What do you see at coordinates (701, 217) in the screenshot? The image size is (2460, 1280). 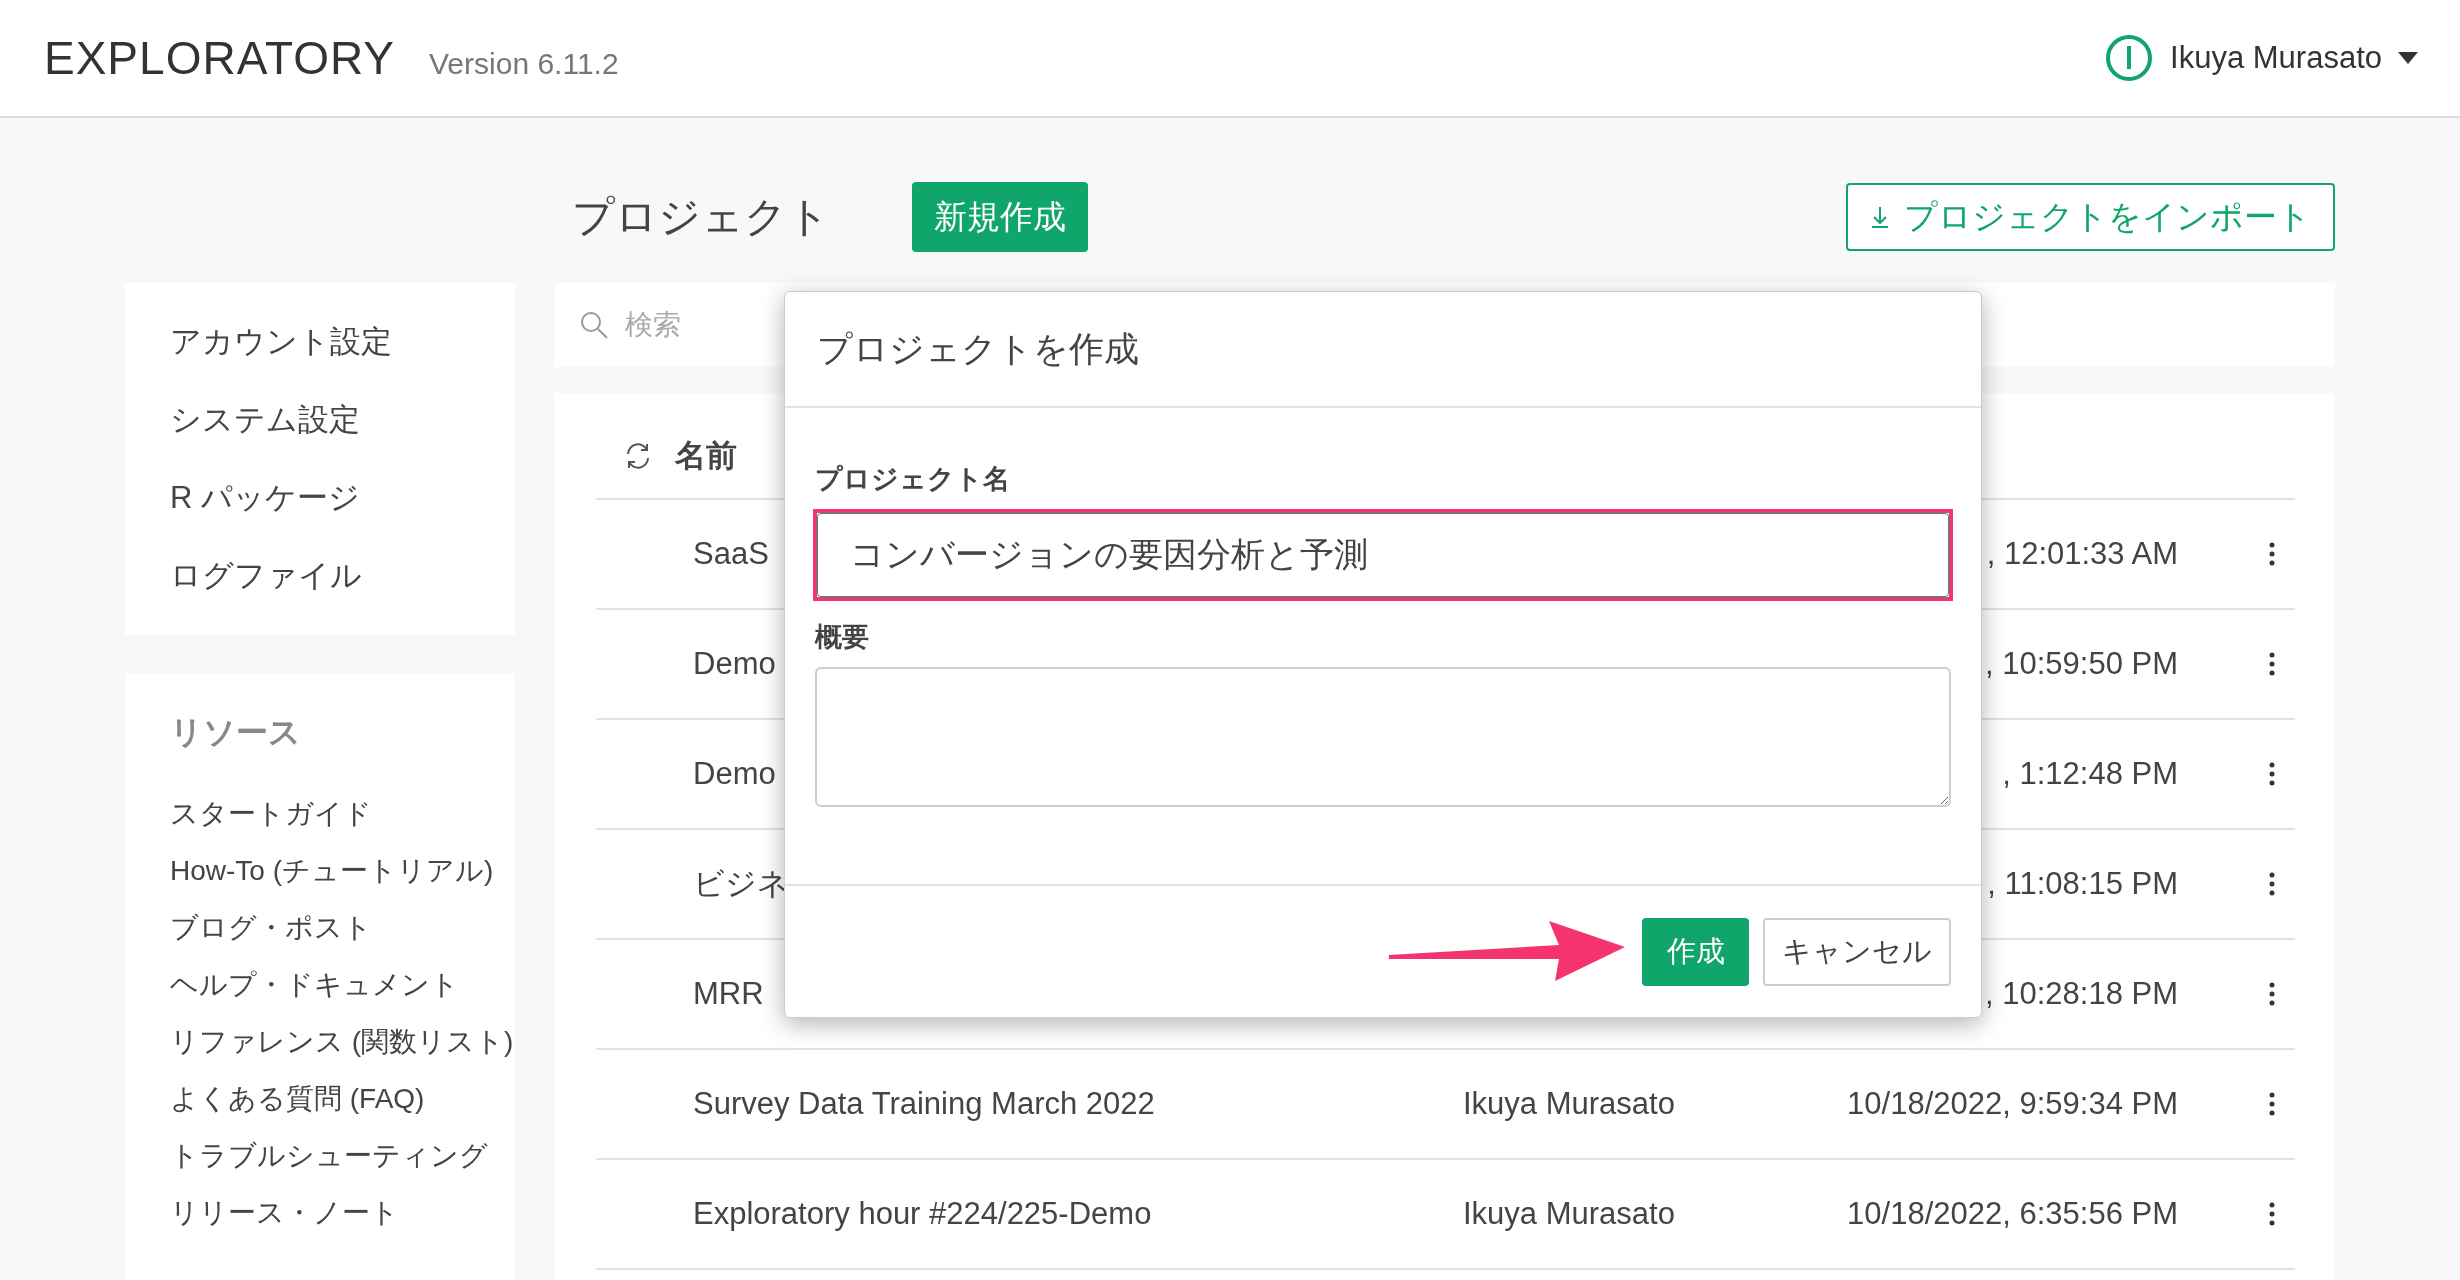 I see `page-title: プロジェクト` at bounding box center [701, 217].